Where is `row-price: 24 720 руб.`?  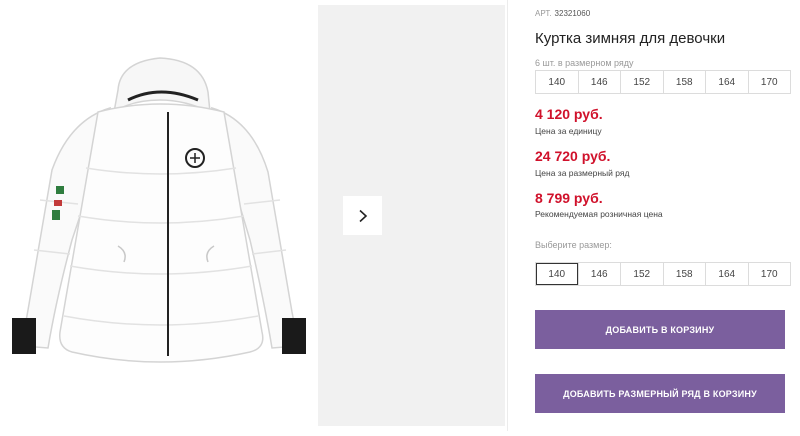 row-price: 24 720 руб. is located at coordinates (573, 156).